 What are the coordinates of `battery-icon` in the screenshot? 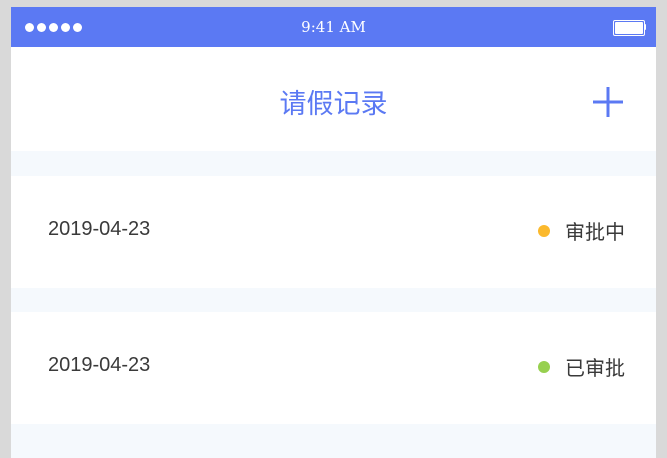 It's located at (629, 28).